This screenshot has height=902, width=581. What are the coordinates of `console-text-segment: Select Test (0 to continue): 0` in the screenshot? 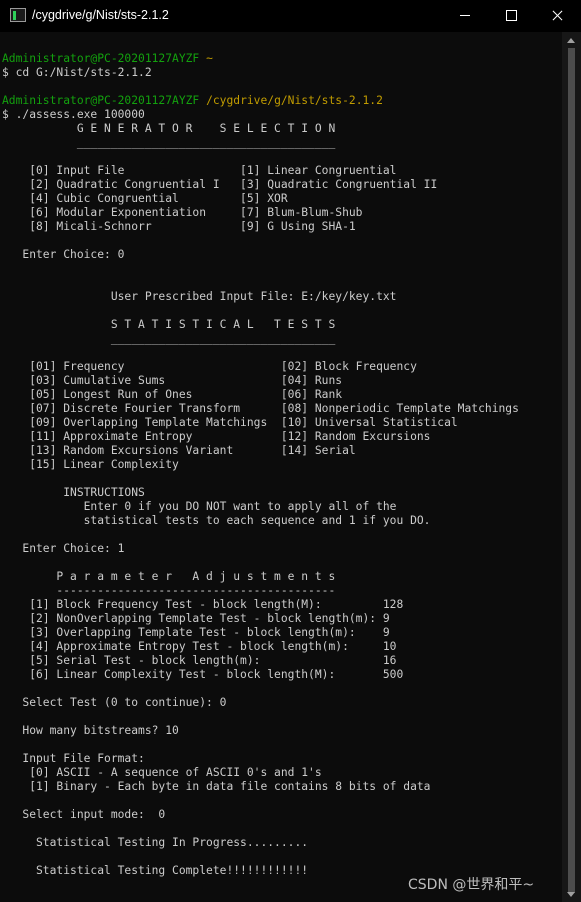 It's located at (114, 702).